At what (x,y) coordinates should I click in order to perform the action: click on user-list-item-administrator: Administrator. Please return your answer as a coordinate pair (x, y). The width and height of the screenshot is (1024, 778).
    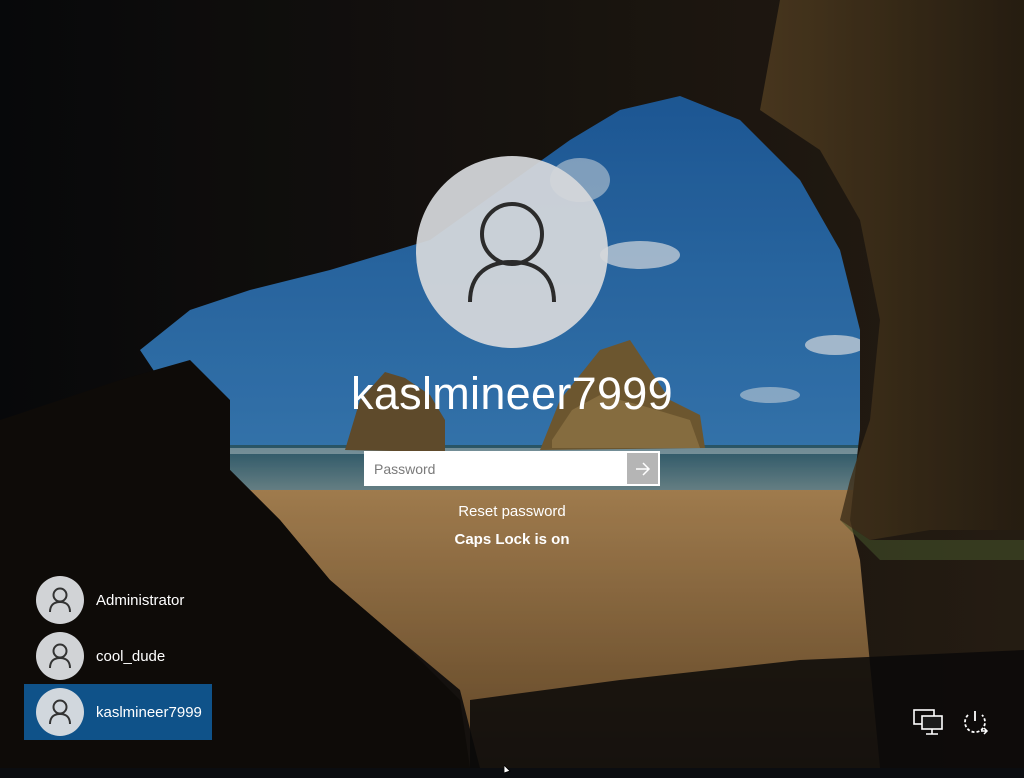
    Looking at the image, I should click on (118, 600).